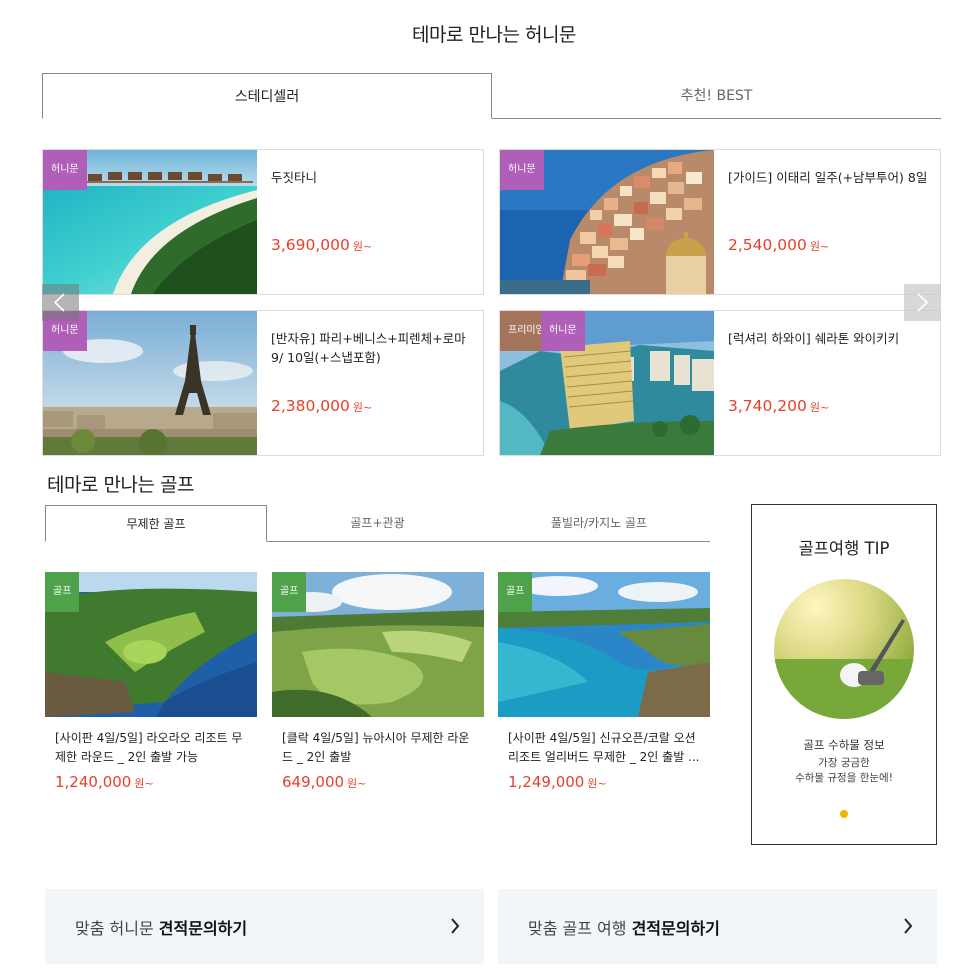 The height and width of the screenshot is (980, 980). Describe the element at coordinates (161, 928) in the screenshot. I see `cta-label: 맞춤 허니문 견적문의하기` at that location.